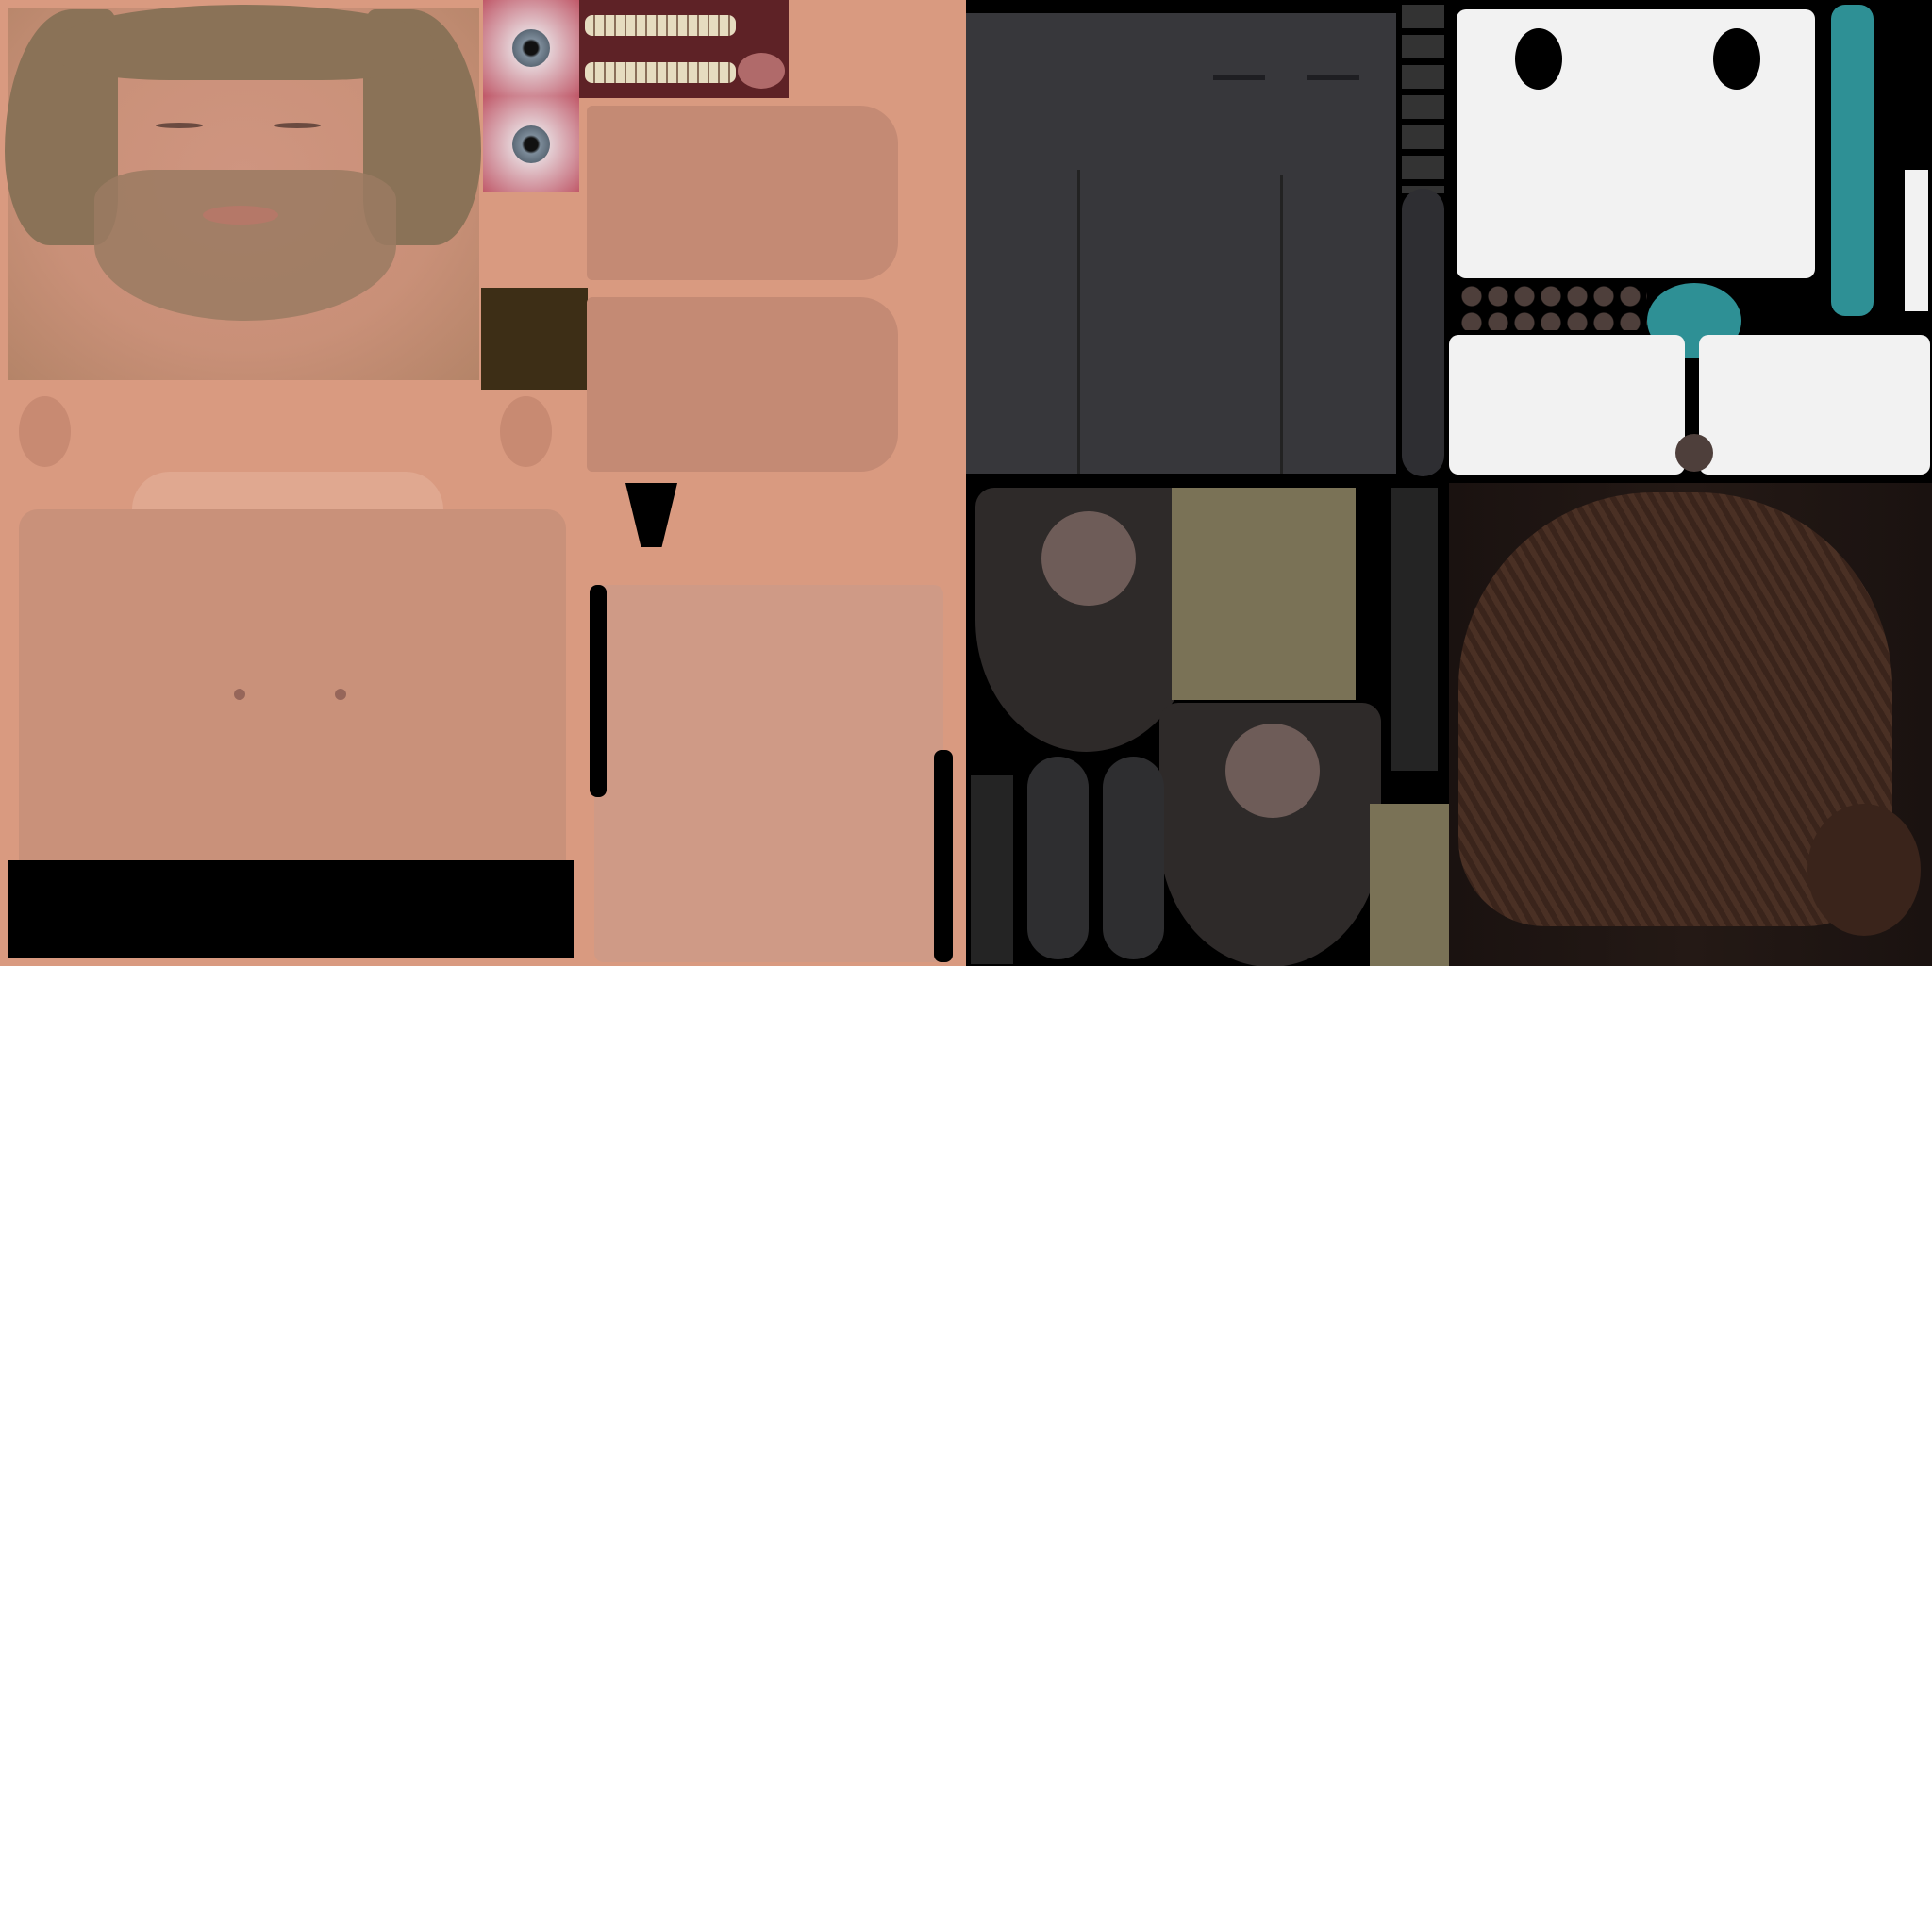 This screenshot has width=1932, height=1932. I want to click on legs, so click(768, 773).